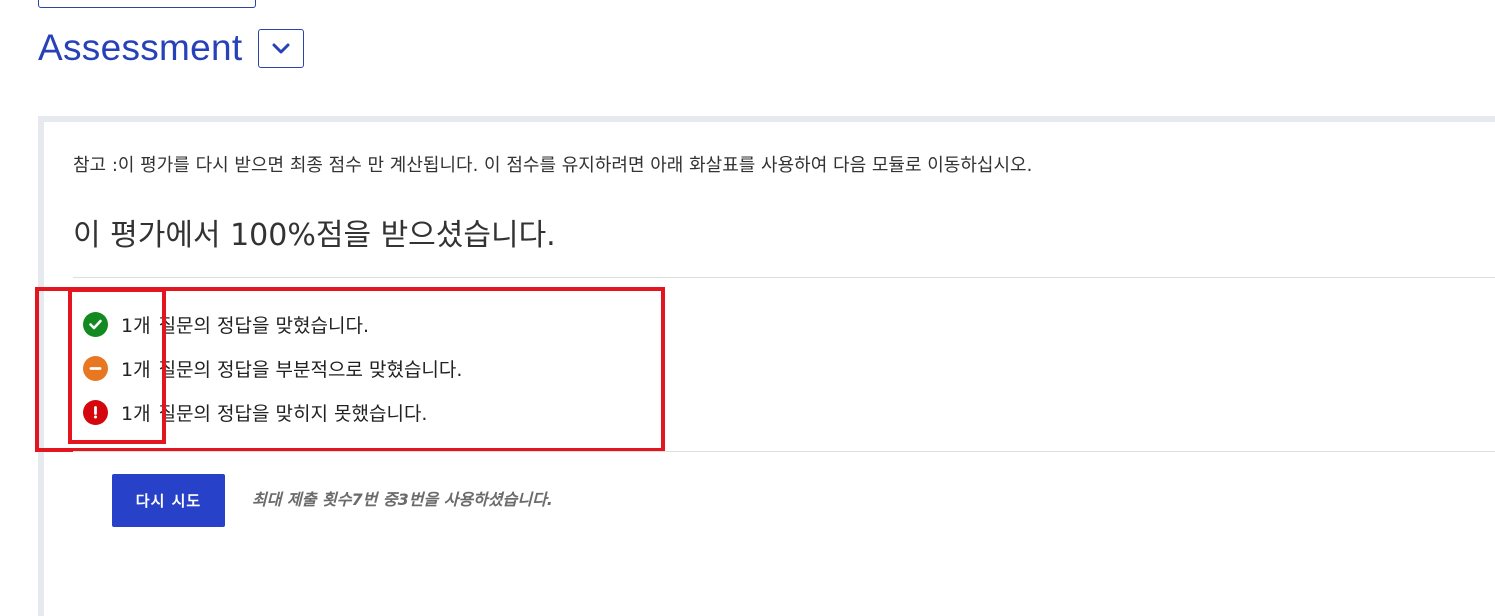 Image resolution: width=1495 pixels, height=616 pixels. What do you see at coordinates (95, 368) in the screenshot?
I see `minus-circle-icon` at bounding box center [95, 368].